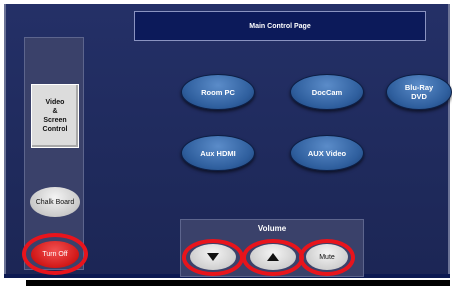 This screenshot has width=452, height=290. What do you see at coordinates (327, 257) in the screenshot?
I see `mute-button: Mute` at bounding box center [327, 257].